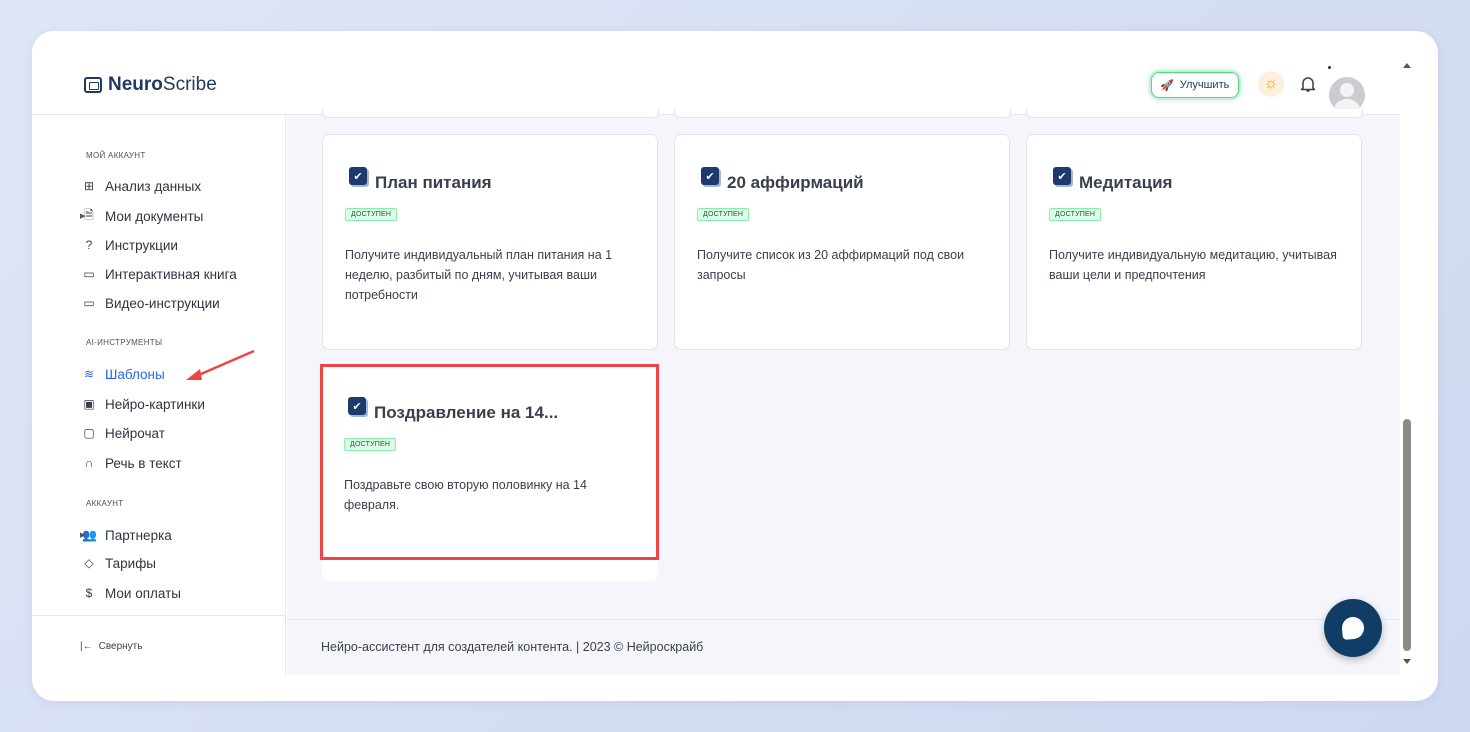  I want to click on book-icon: ▭, so click(89, 274).